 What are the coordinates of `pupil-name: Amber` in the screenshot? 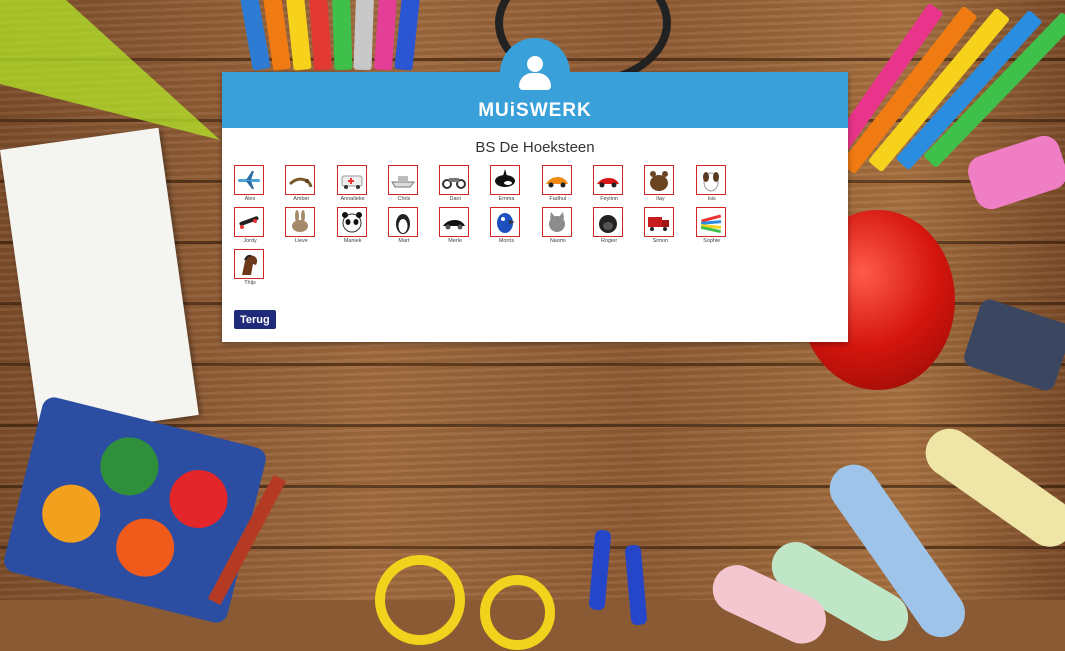 It's located at (301, 199).